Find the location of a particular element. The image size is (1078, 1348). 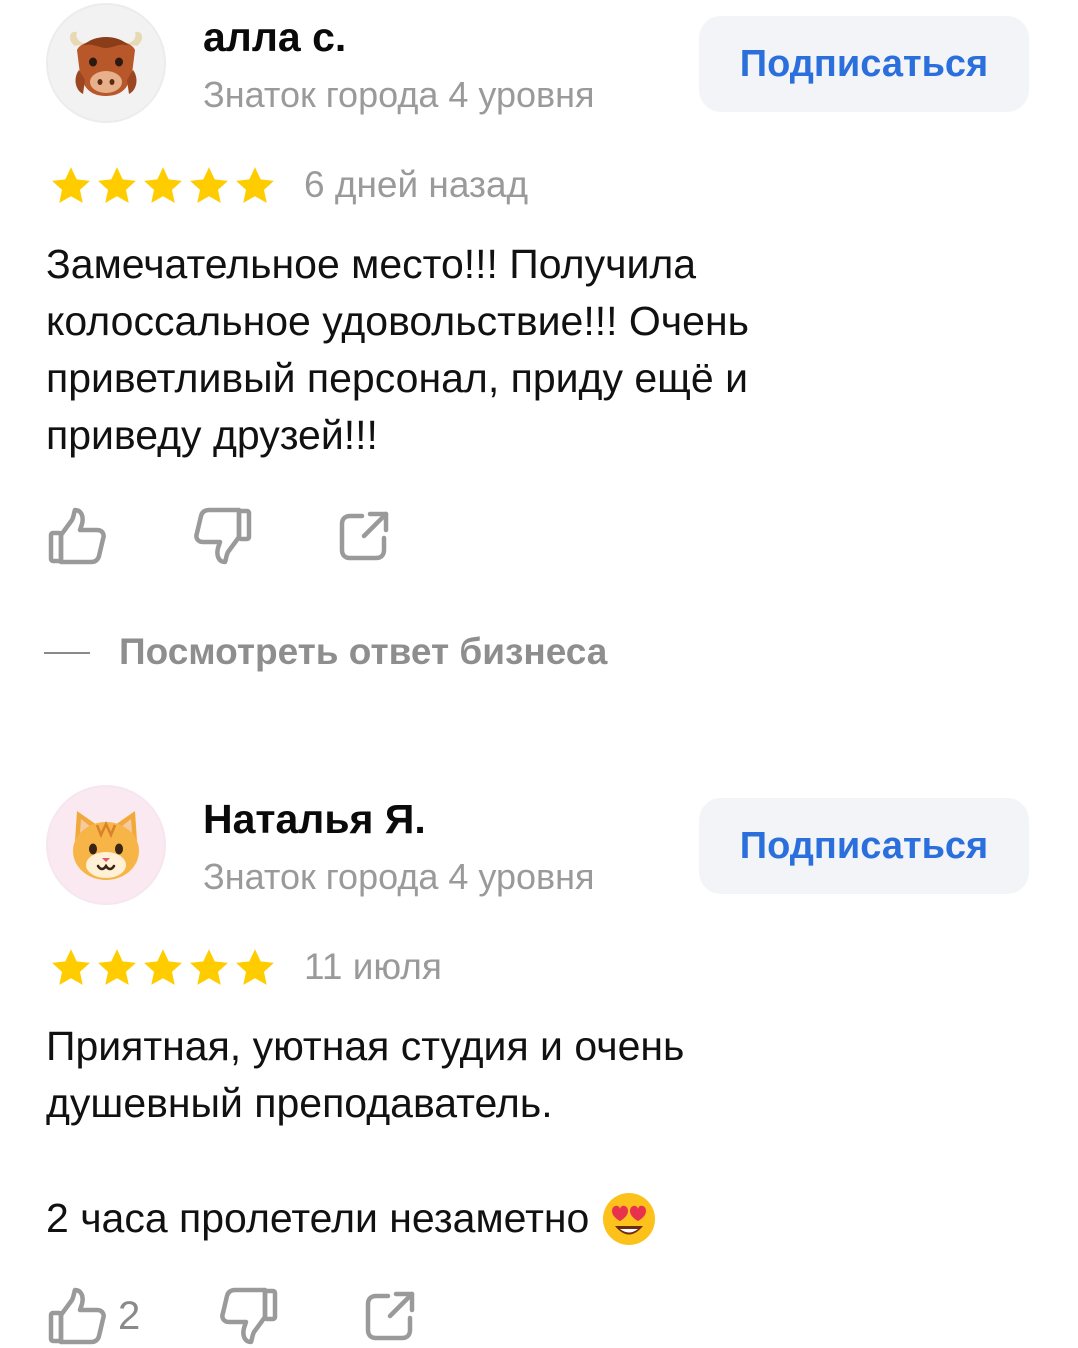

author-name: Наталья Я. is located at coordinates (314, 819).